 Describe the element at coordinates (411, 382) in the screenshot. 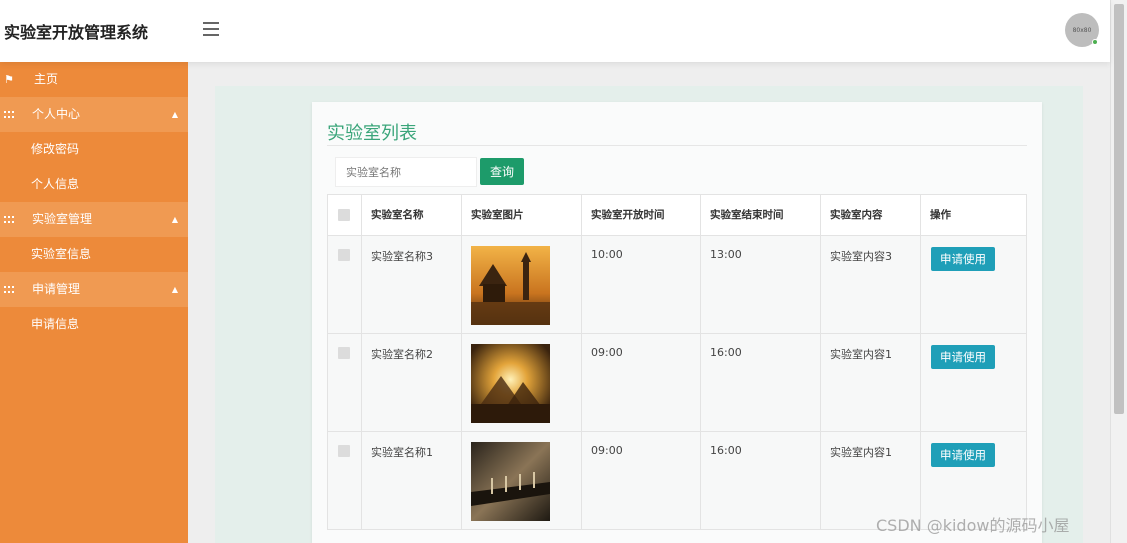

I see `lab-name-cell: 实验室名称2` at that location.